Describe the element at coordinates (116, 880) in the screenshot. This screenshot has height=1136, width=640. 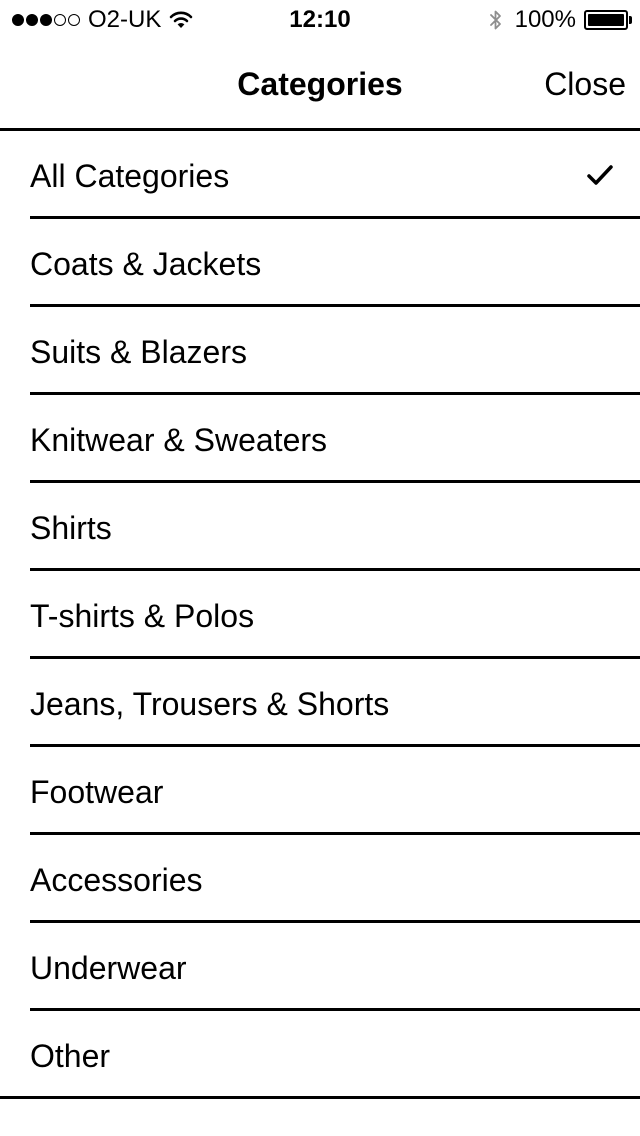
I see `category-label: Accessories` at that location.